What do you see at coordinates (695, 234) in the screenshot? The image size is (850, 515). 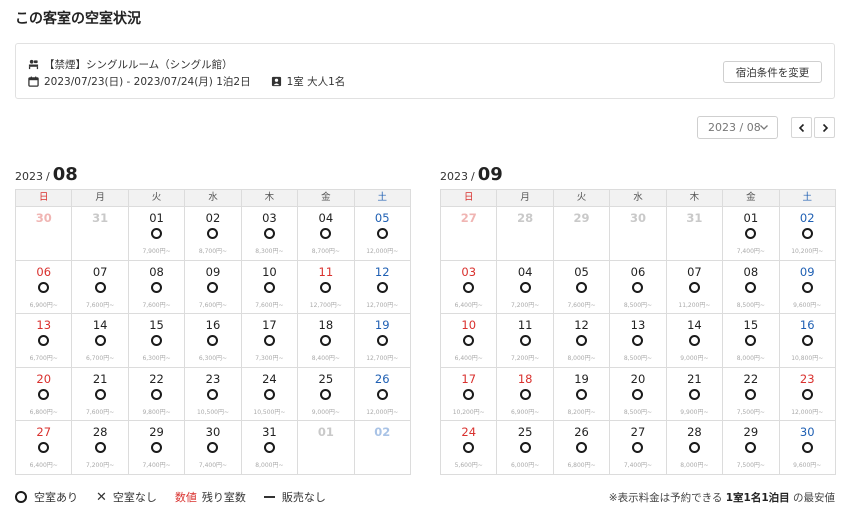 I see `calendar-day: 31` at bounding box center [695, 234].